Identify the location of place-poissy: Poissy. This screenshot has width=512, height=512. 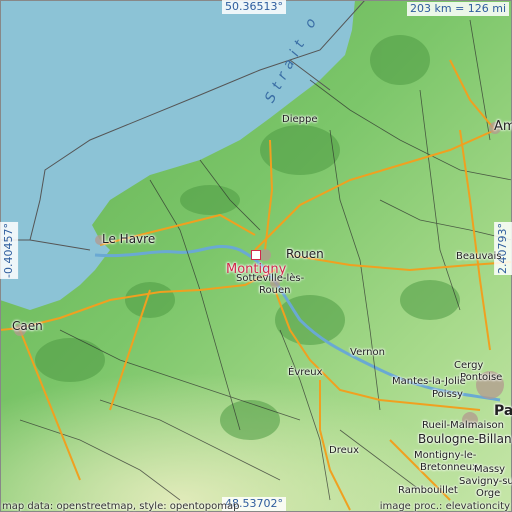
(447, 394).